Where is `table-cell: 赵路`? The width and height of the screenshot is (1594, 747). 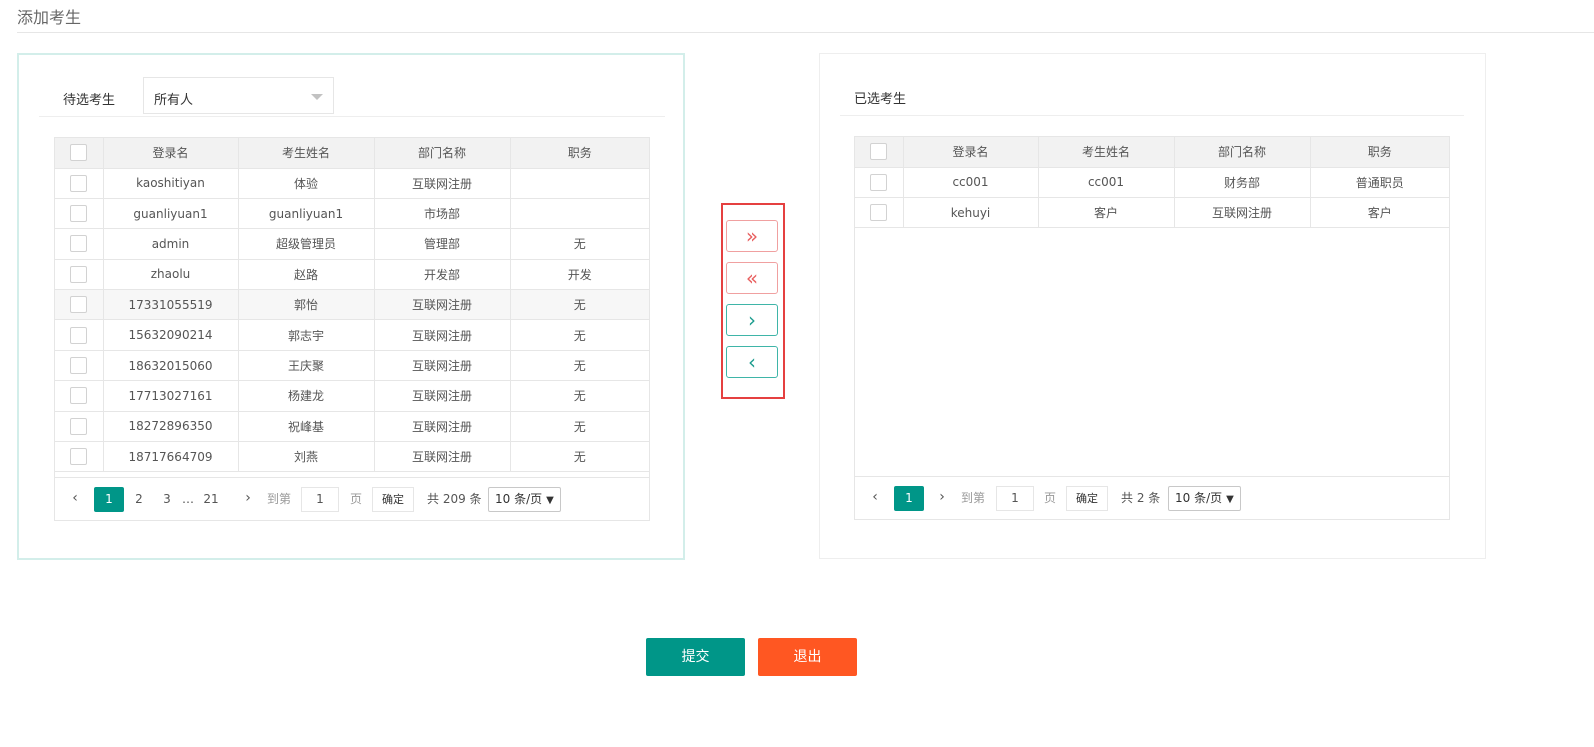 table-cell: 赵路 is located at coordinates (306, 275).